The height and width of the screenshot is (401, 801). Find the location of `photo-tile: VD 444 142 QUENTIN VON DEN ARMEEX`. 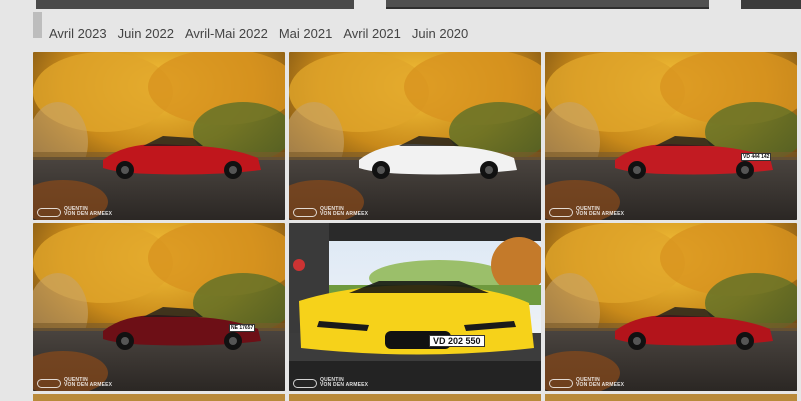

photo-tile: VD 444 142 QUENTIN VON DEN ARMEEX is located at coordinates (671, 136).